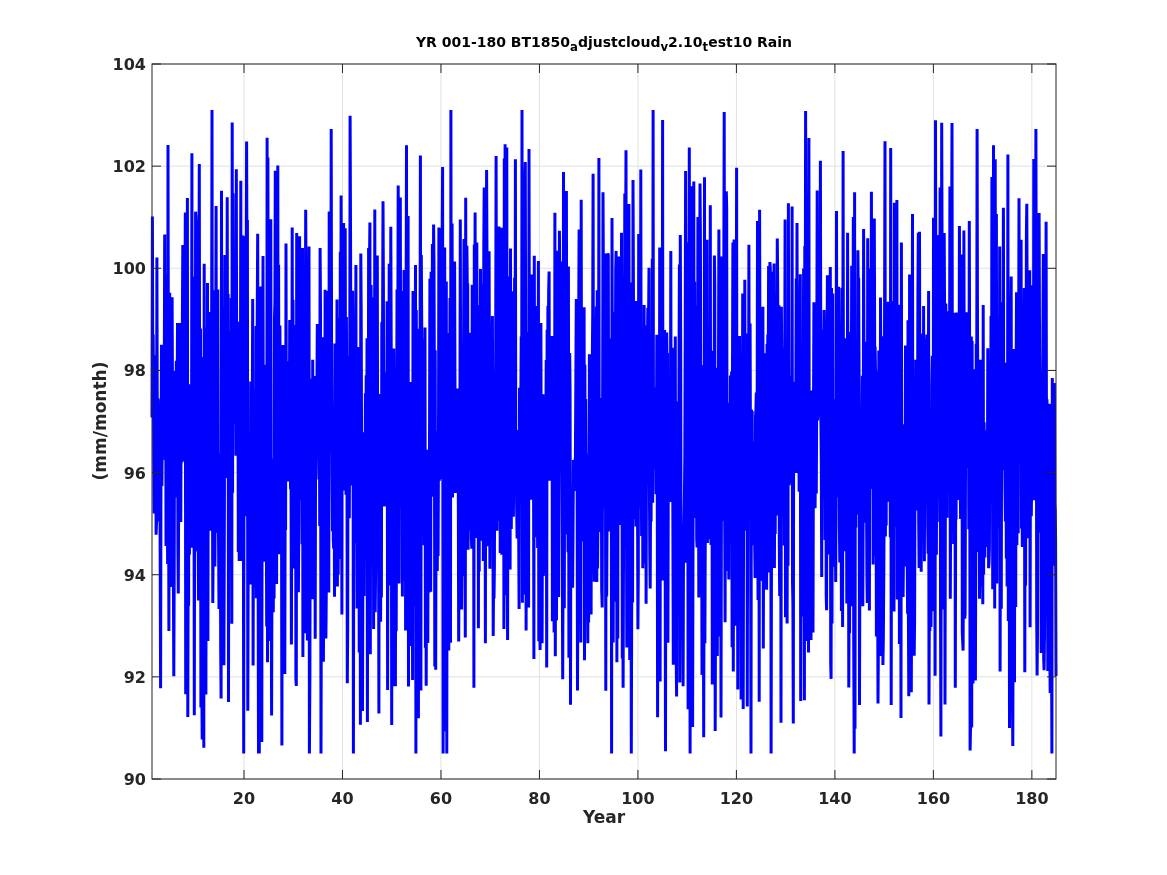 The image size is (1167, 875). What do you see at coordinates (100, 421) in the screenshot?
I see `y-axis-label: (mm/month)` at bounding box center [100, 421].